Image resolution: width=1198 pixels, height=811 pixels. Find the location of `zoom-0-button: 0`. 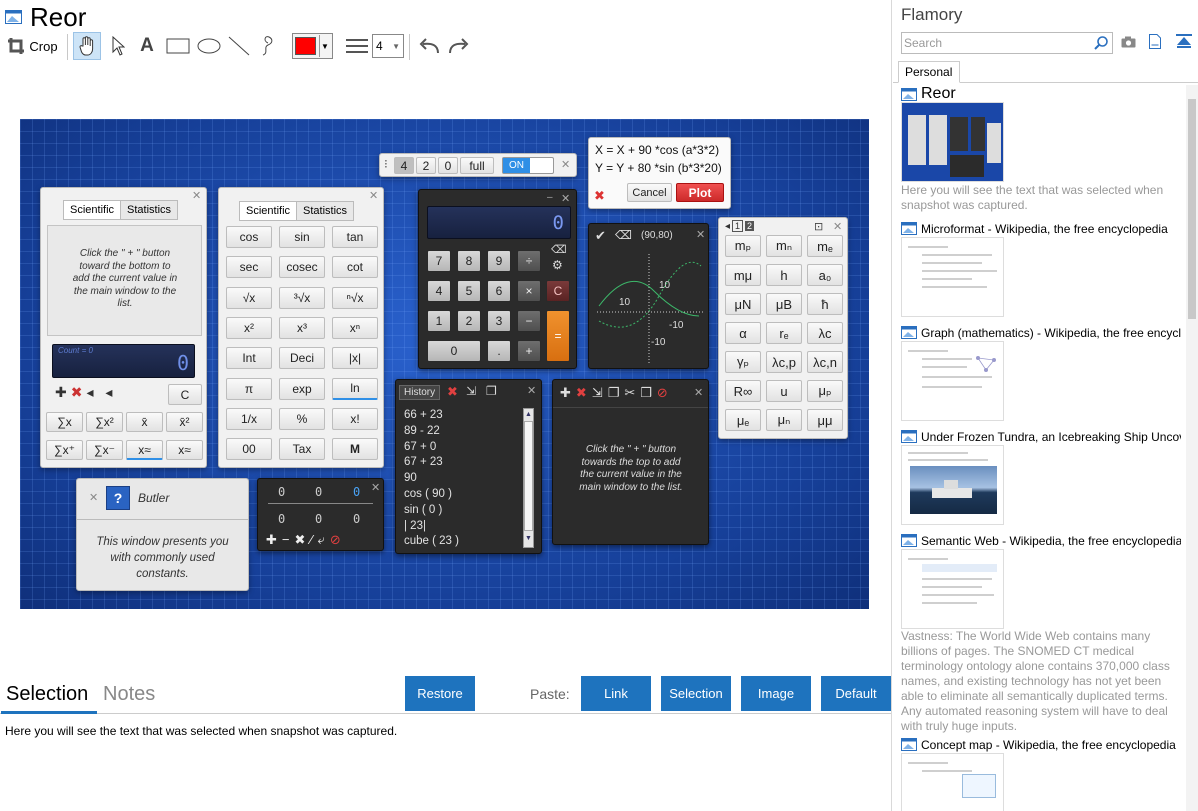

zoom-0-button: 0 is located at coordinates (448, 165).